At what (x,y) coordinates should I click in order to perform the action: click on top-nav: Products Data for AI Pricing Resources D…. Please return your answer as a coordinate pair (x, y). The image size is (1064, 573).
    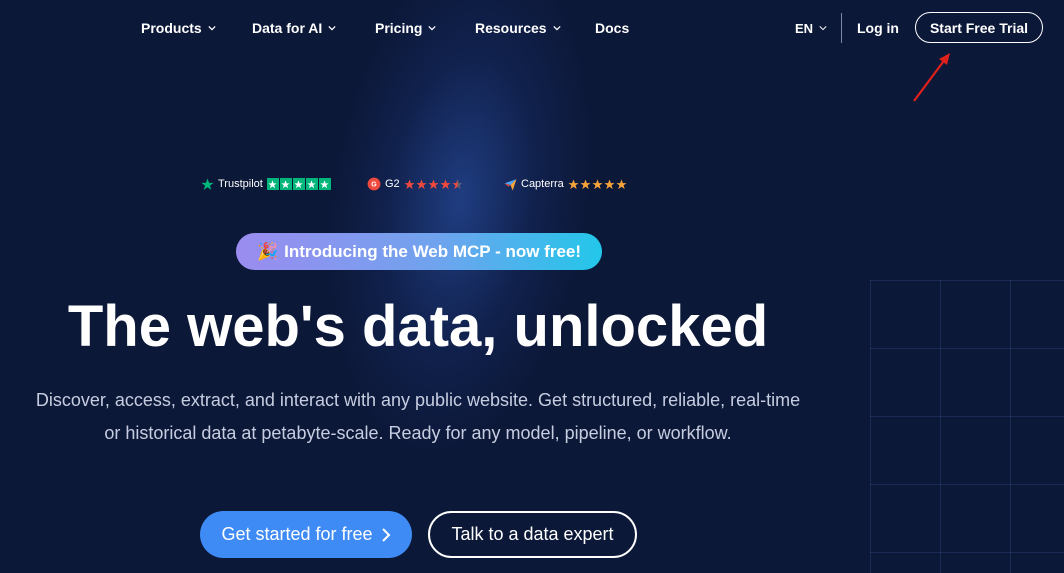
    Looking at the image, I should click on (532, 28).